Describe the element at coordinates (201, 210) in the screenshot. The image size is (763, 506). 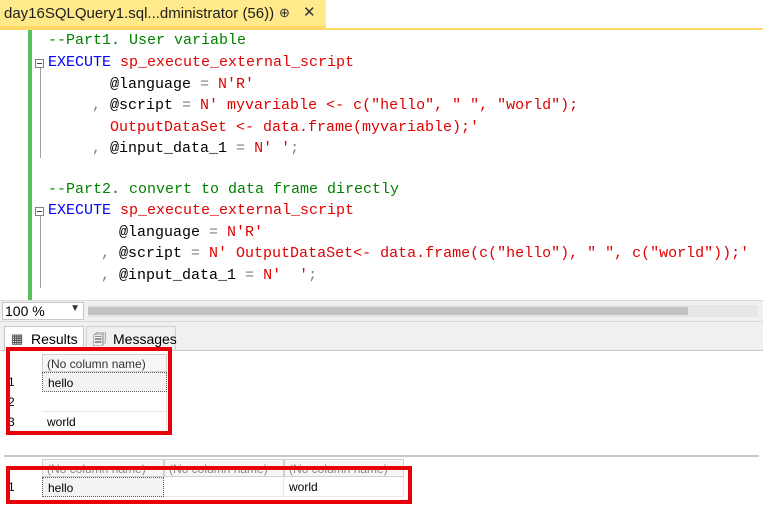
I see `code-line-9: EXECUTE sp_execute_external_script` at that location.